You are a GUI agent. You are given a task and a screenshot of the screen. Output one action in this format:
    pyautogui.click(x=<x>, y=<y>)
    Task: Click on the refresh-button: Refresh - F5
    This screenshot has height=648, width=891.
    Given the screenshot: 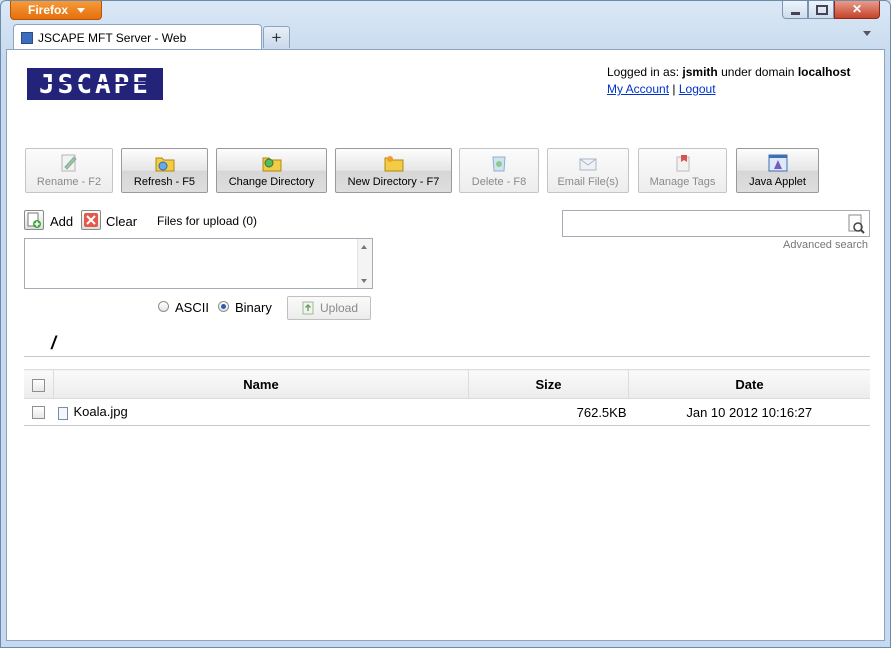 What is the action you would take?
    pyautogui.click(x=164, y=170)
    